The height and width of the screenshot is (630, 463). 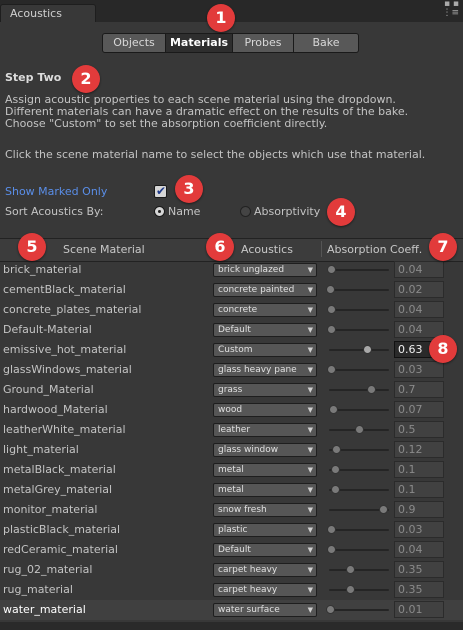 I want to click on sort-by-name-radio, so click(x=159, y=211).